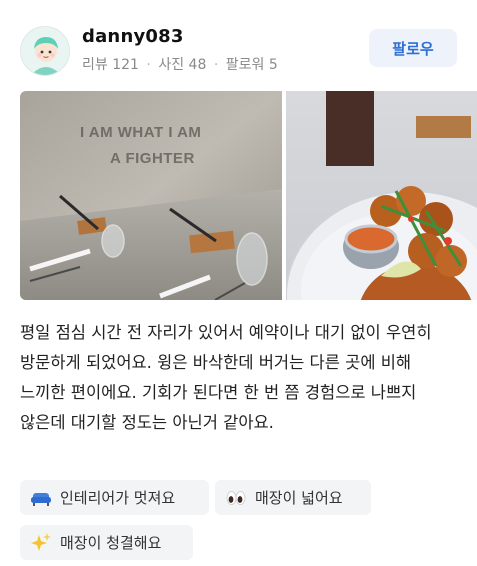  I want to click on username: danny083, so click(133, 36).